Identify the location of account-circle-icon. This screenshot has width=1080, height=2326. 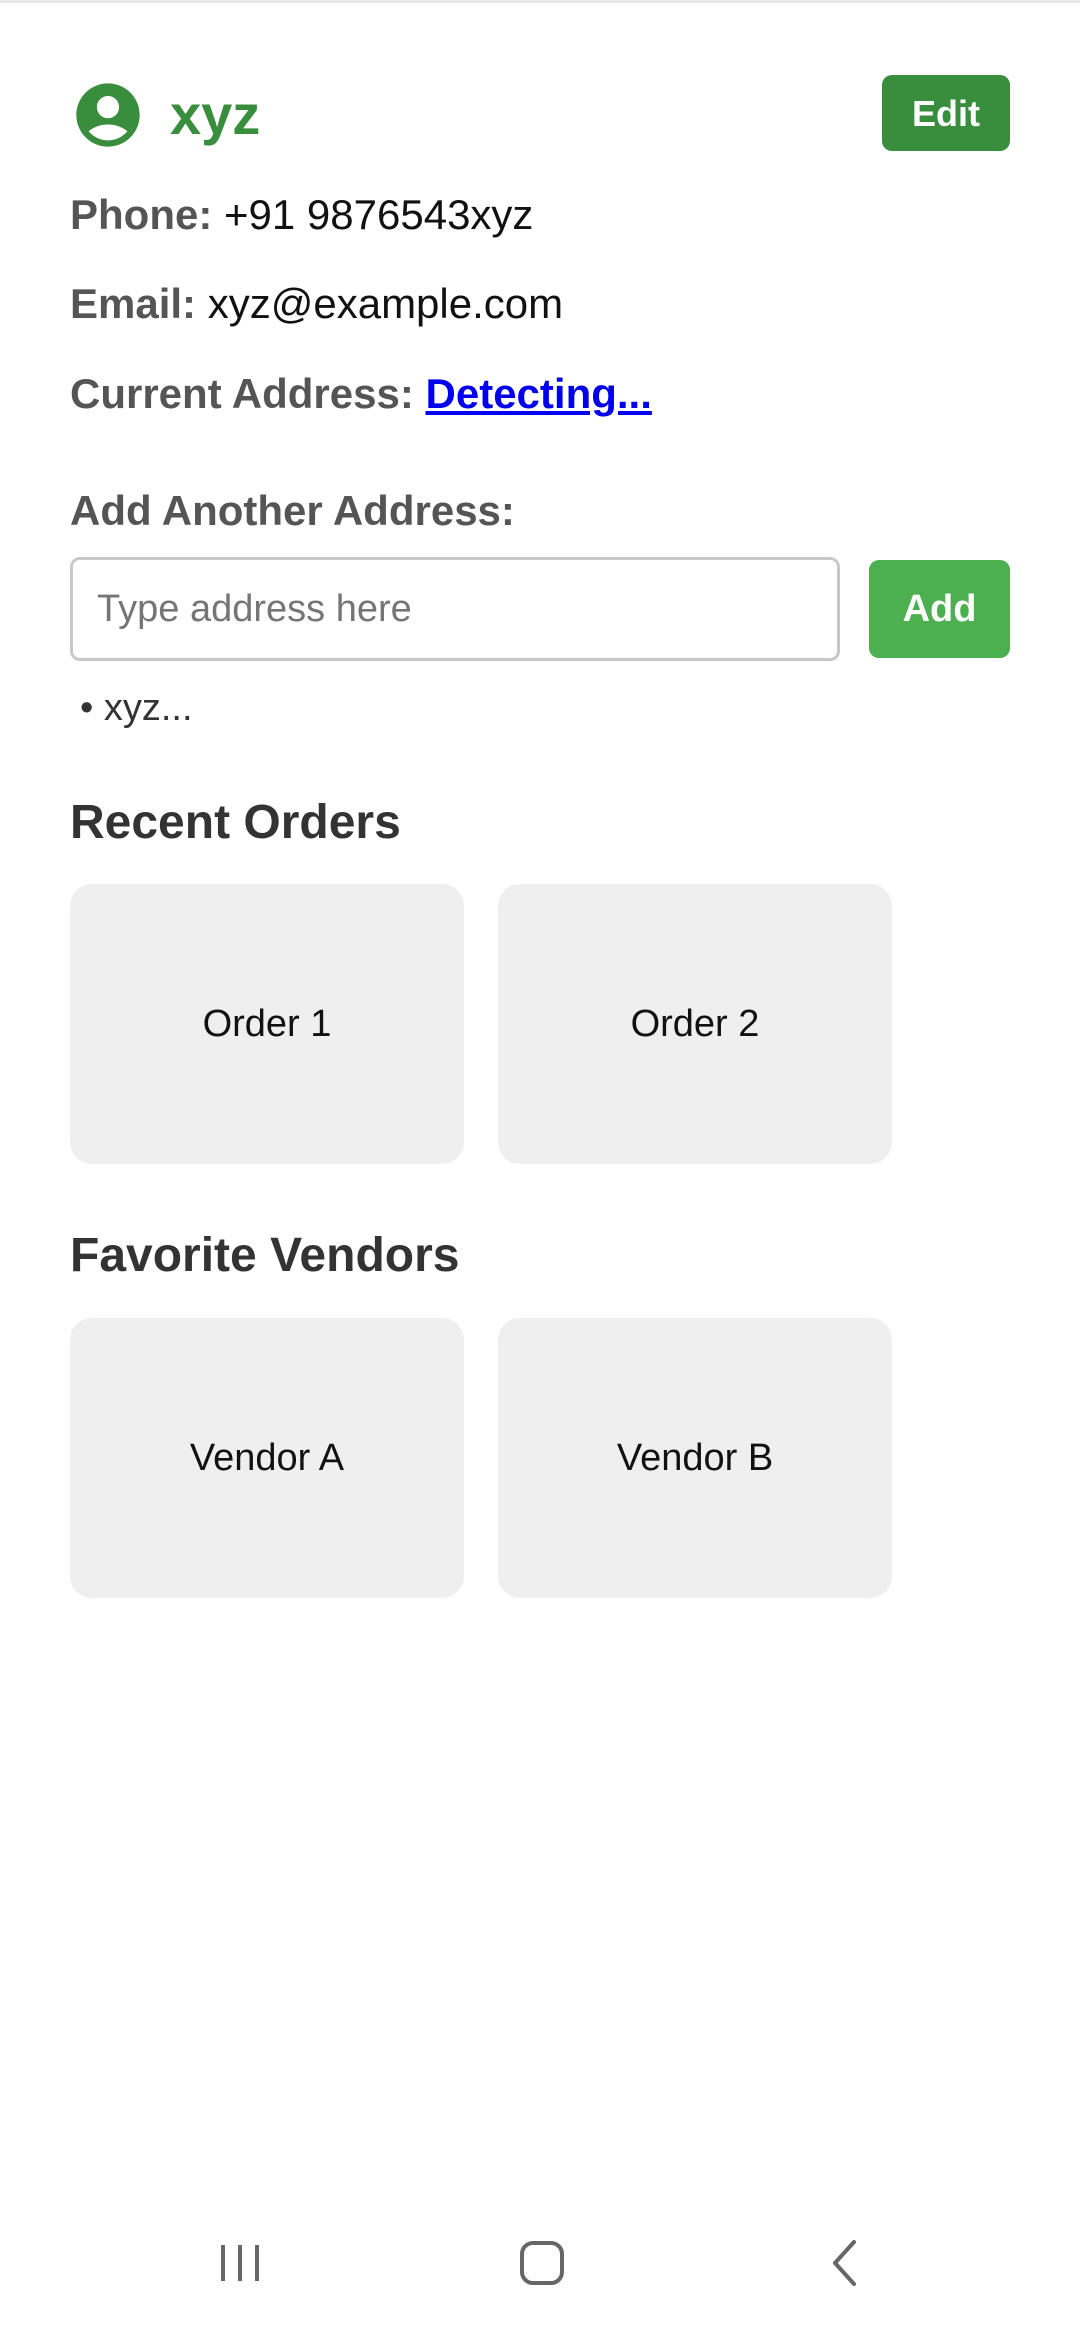
(108, 115).